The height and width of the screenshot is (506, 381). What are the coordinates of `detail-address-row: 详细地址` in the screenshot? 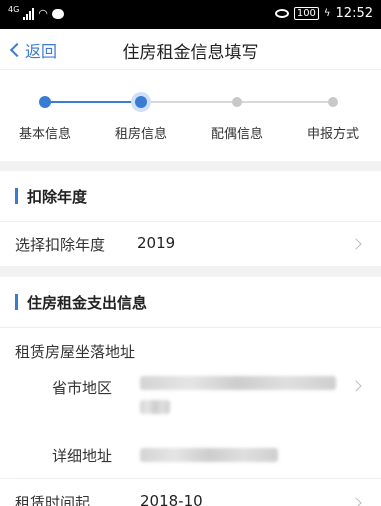 It's located at (190, 456).